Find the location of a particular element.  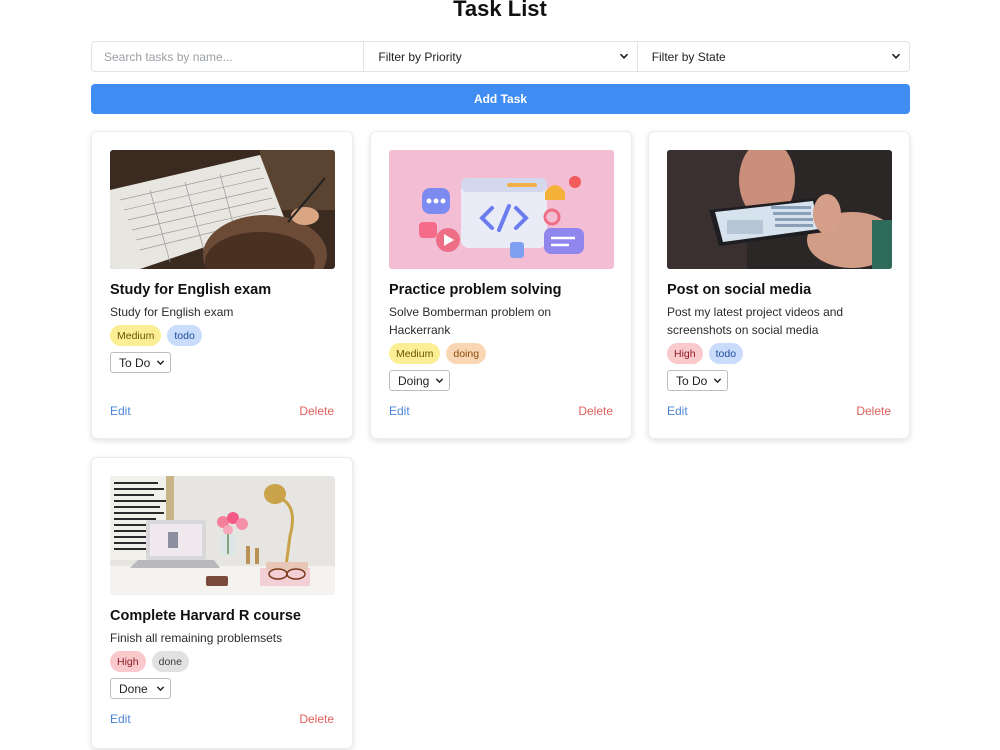

task-badges: High done is located at coordinates (149, 661).